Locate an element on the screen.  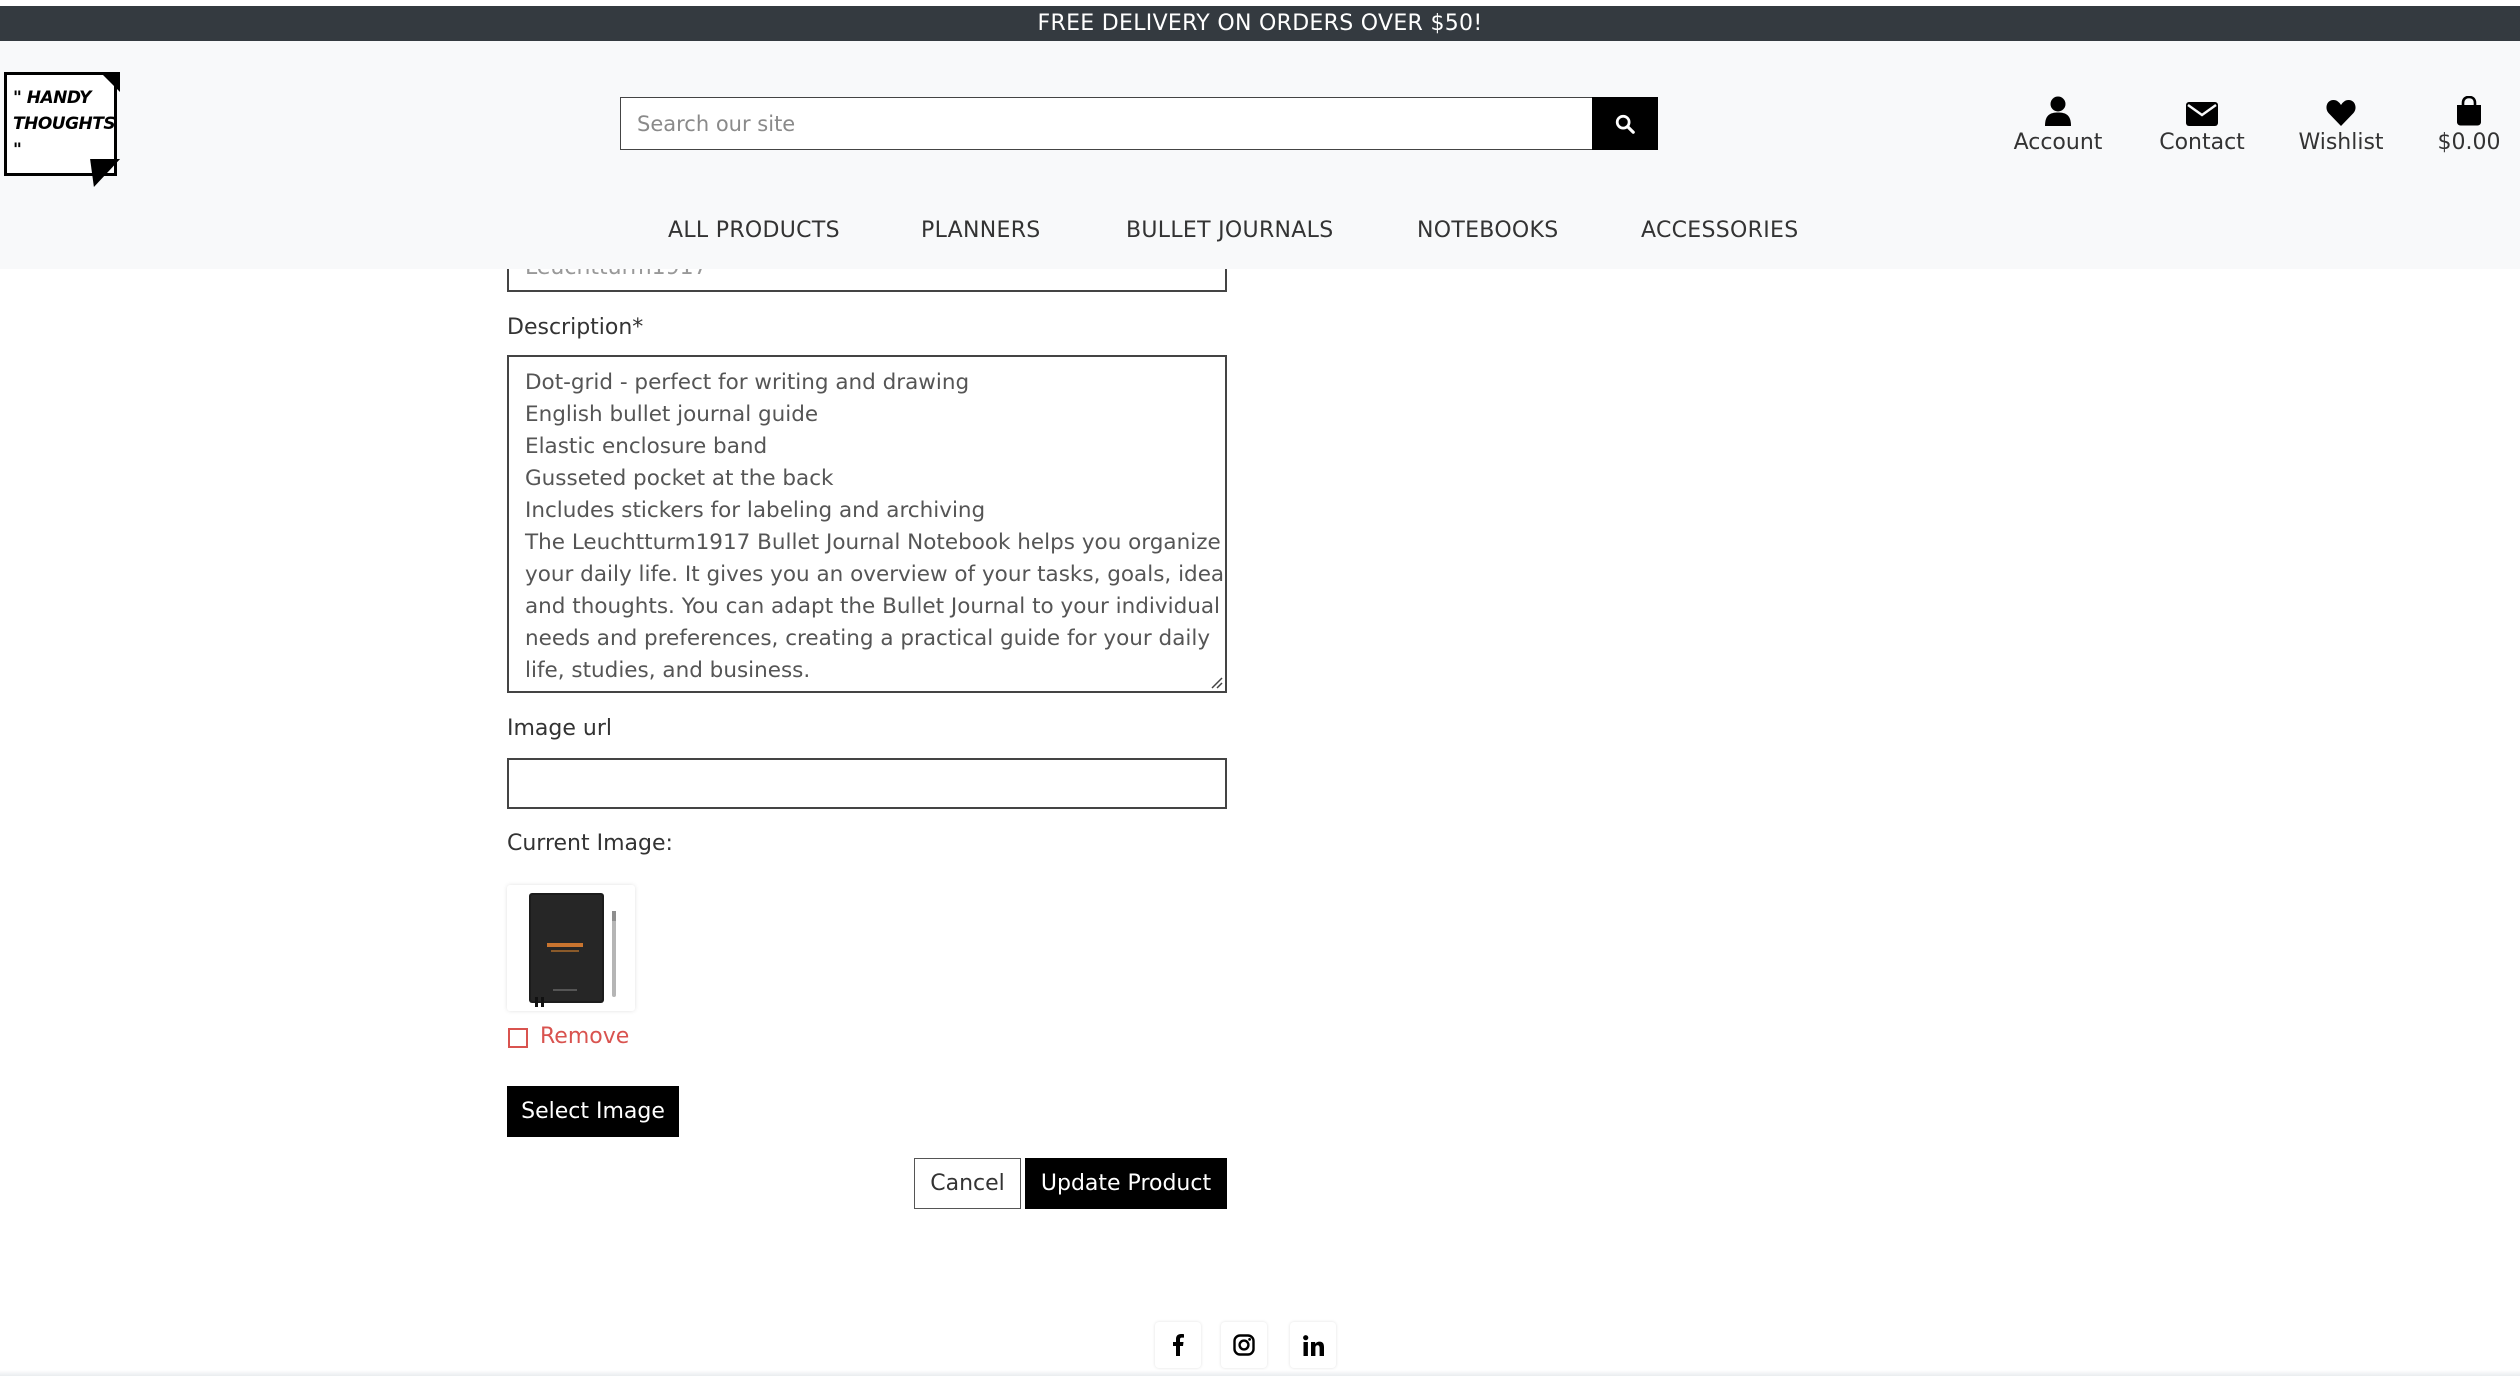
description-line: life, studies, and business. is located at coordinates (668, 670).